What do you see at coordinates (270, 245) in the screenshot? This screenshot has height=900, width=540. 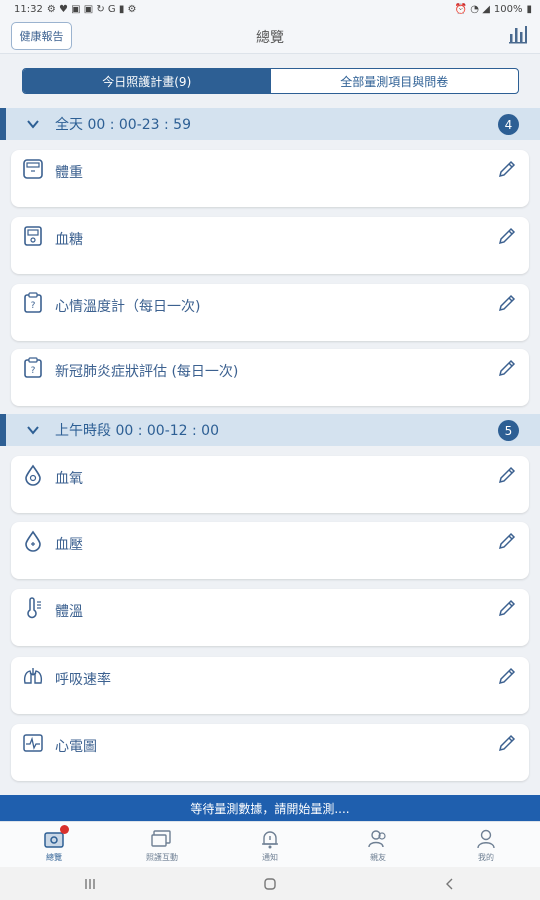 I see `list-item-blood-glucose: 血糖` at bounding box center [270, 245].